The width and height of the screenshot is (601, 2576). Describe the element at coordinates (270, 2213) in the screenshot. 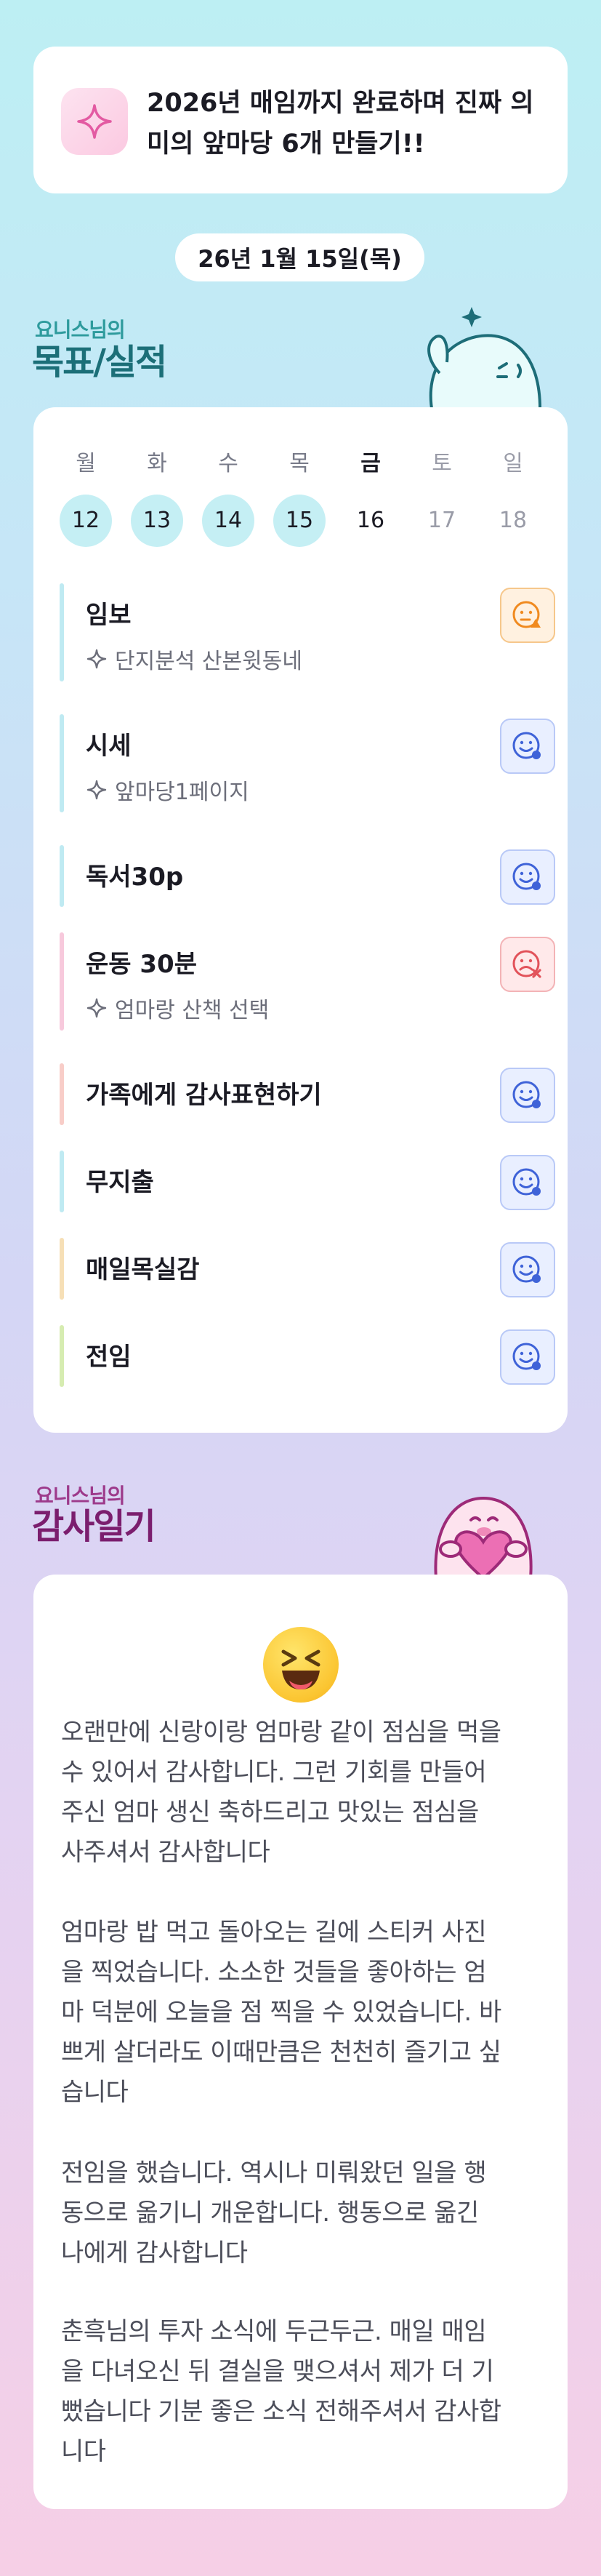

I see `gratitude-line: 동으로 옮기니 개운합니다. 행동으로 옮긴` at that location.